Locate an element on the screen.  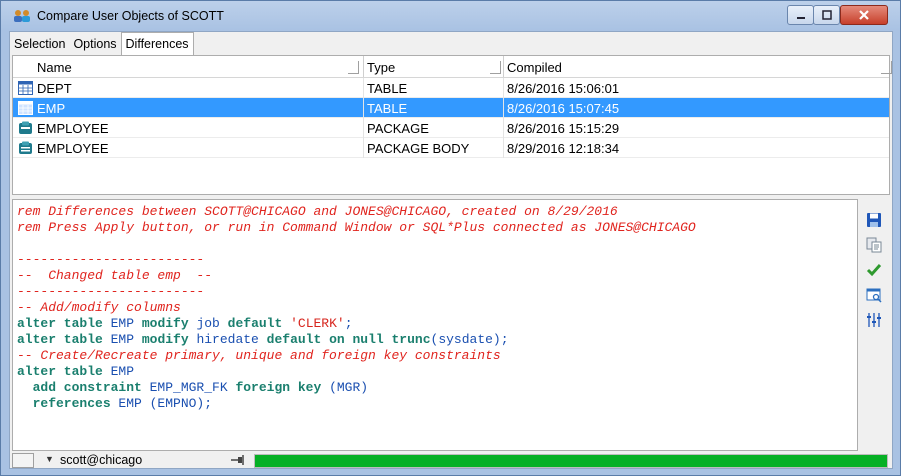
apply-check-icon is located at coordinates (874, 270).